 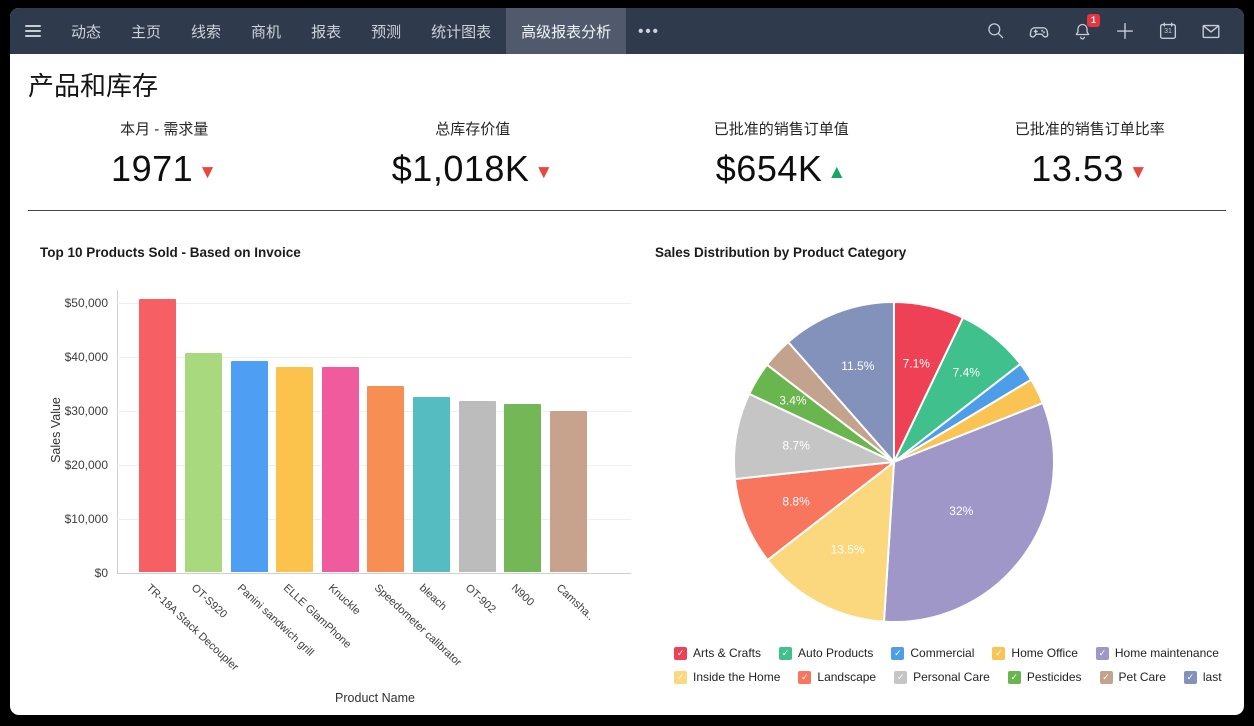 I want to click on plus-icon, so click(x=1125, y=31).